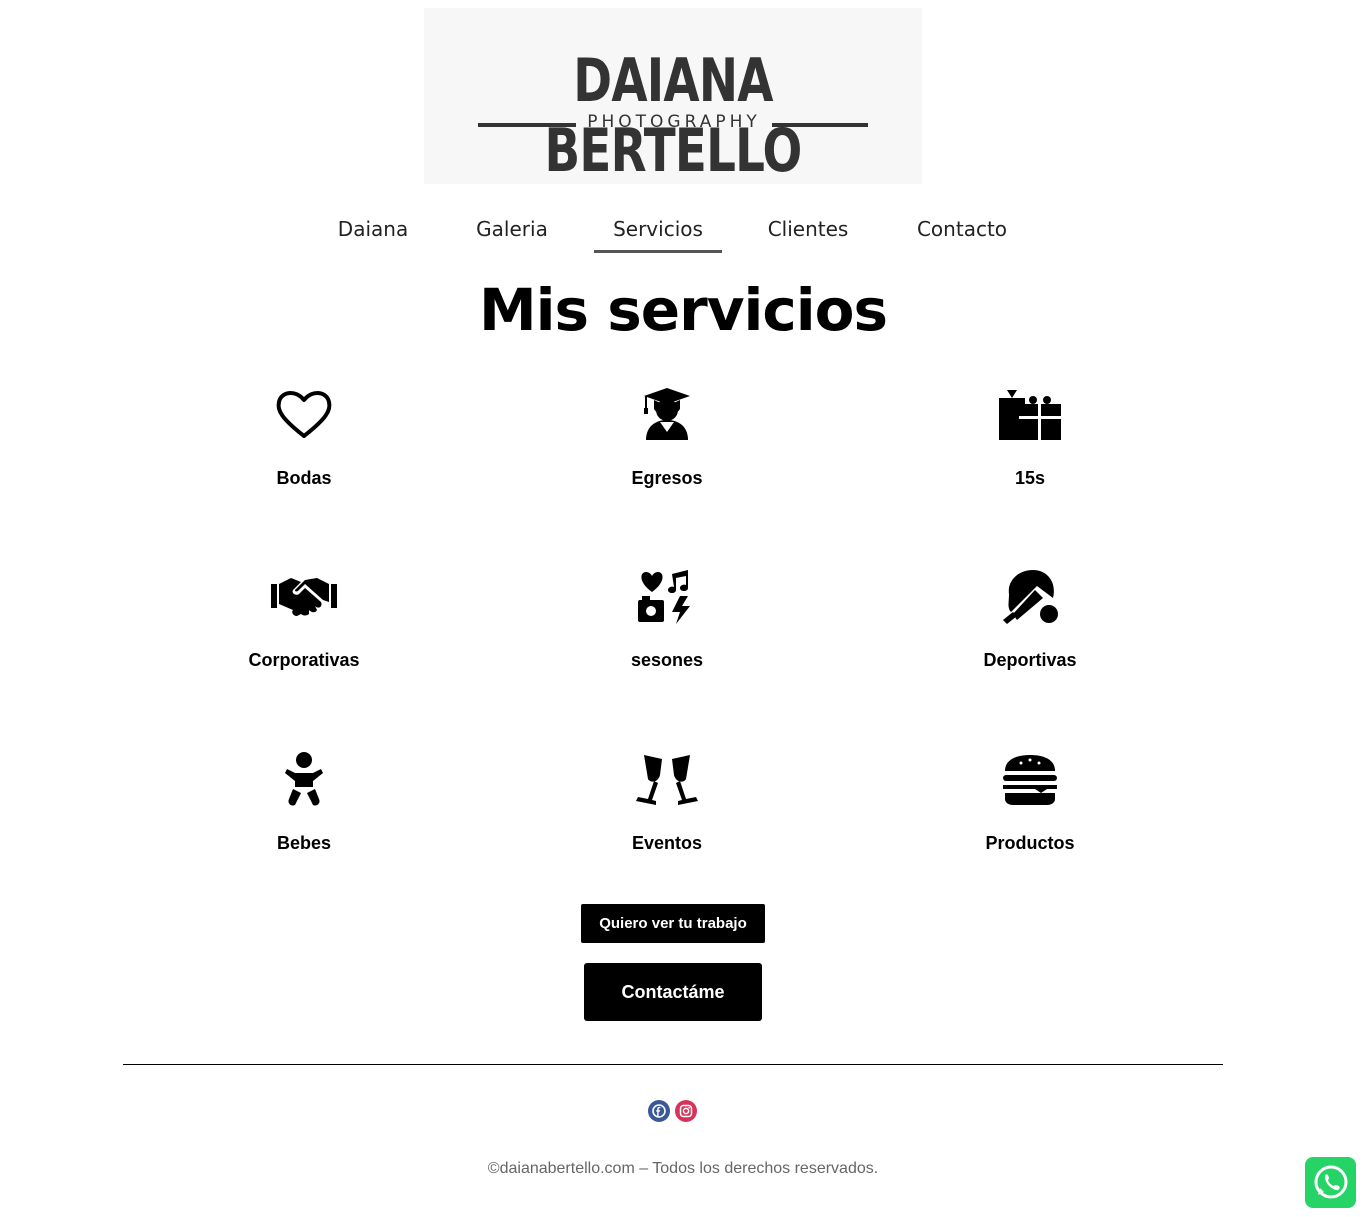  Describe the element at coordinates (373, 230) in the screenshot. I see `nav-item-daiana: Daiana` at that location.